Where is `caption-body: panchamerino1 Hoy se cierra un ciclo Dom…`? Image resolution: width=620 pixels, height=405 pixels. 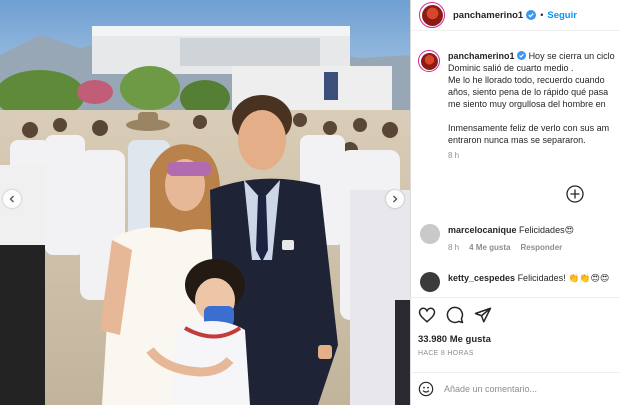
caption-body: panchamerino1 Hoy se cierra un ciclo Dom… is located at coordinates (534, 106).